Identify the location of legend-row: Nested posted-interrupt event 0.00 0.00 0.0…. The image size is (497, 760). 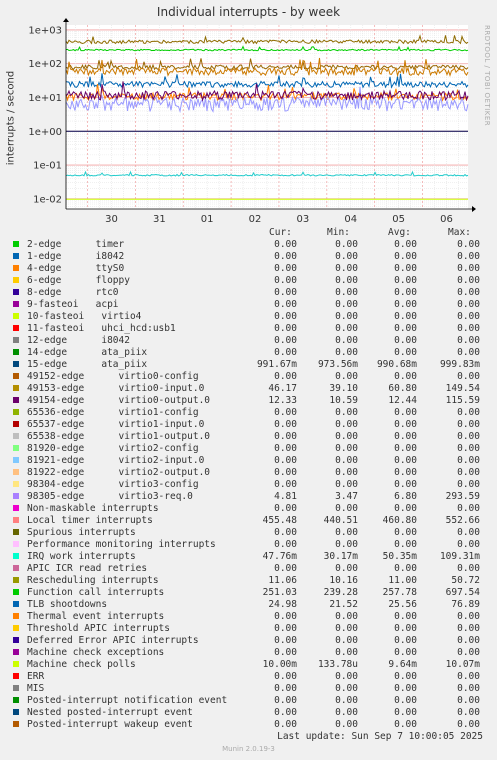
(248, 713).